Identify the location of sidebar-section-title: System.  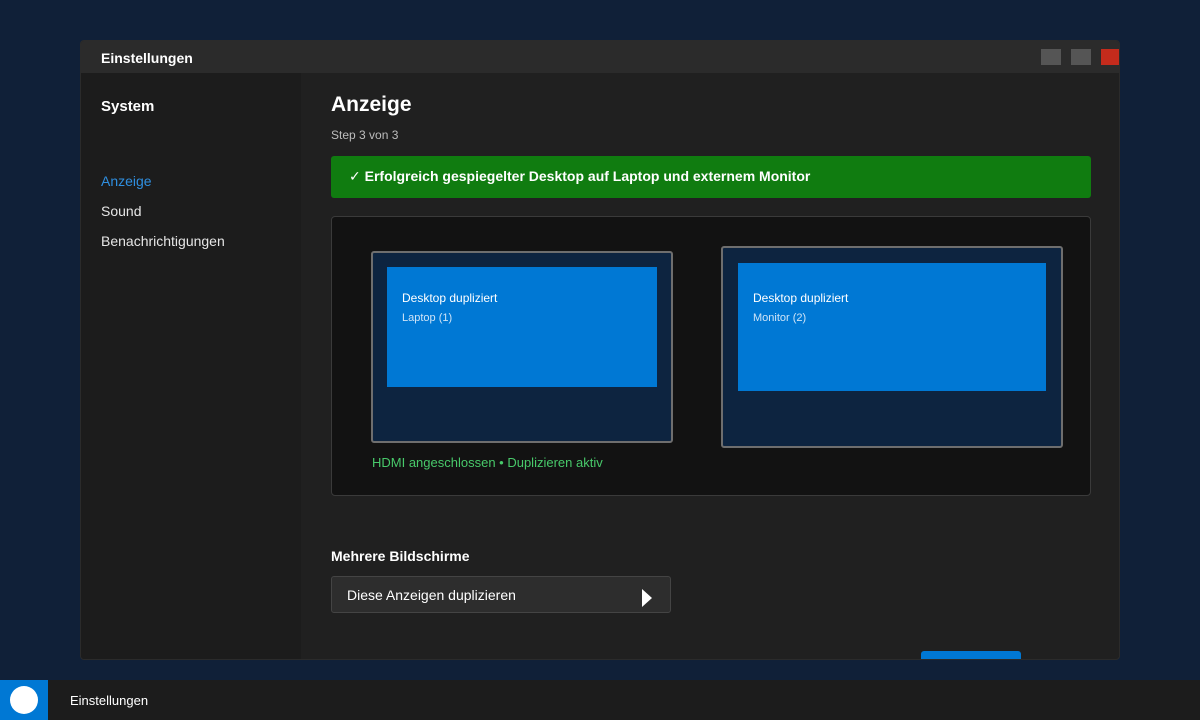
(128, 106).